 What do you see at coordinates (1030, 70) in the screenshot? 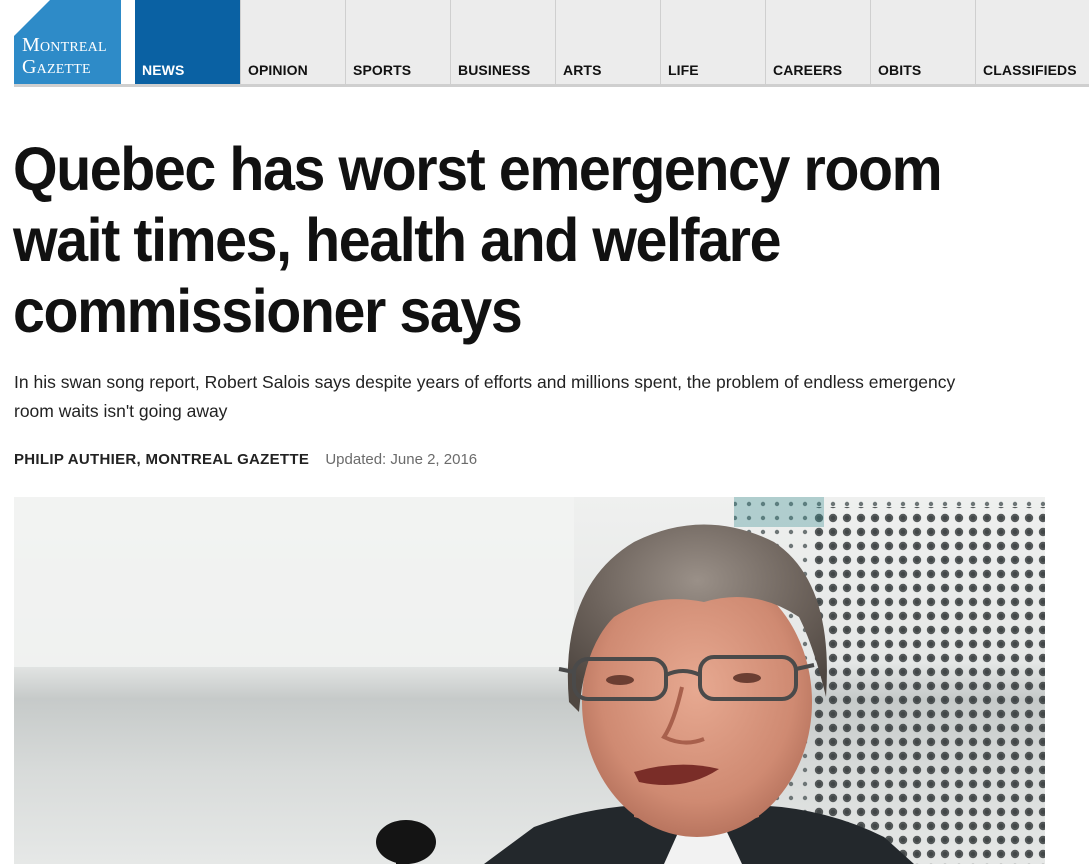
I see `nav-item-label: CLASSIFIEDS` at bounding box center [1030, 70].